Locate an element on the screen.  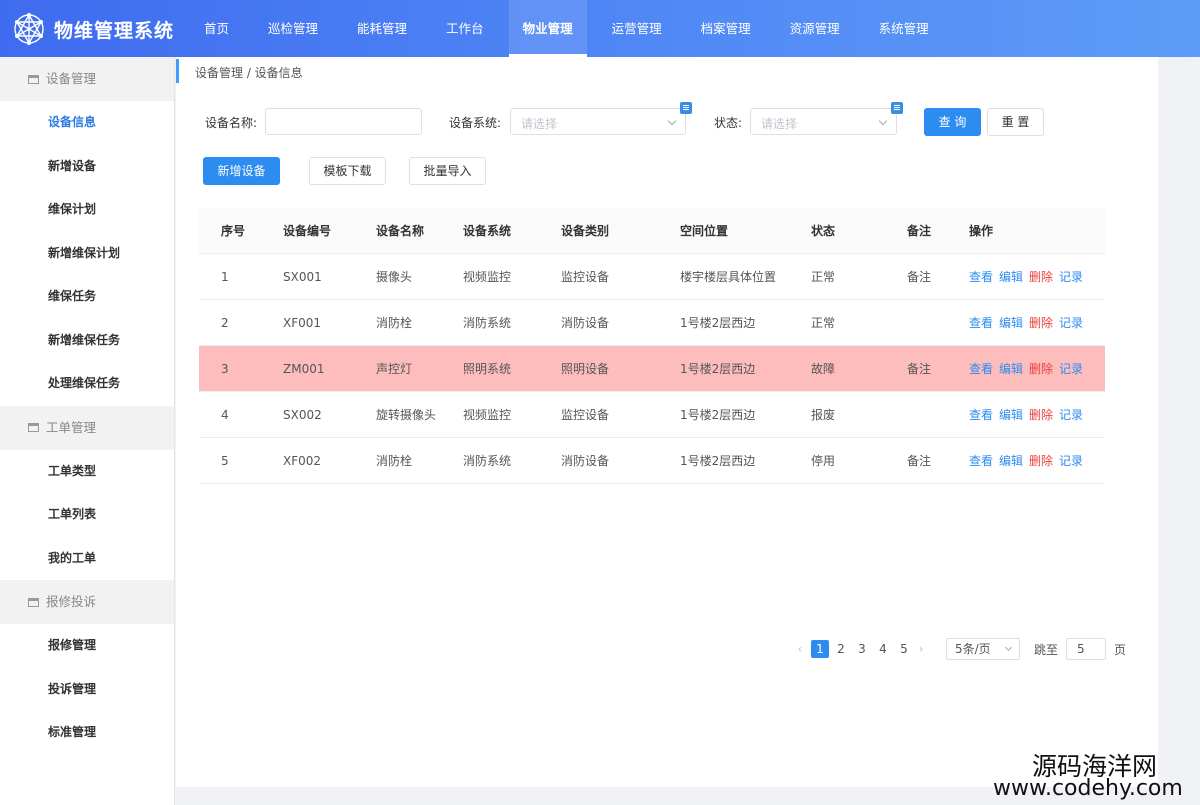
reset-button: 重 置 is located at coordinates (1015, 122).